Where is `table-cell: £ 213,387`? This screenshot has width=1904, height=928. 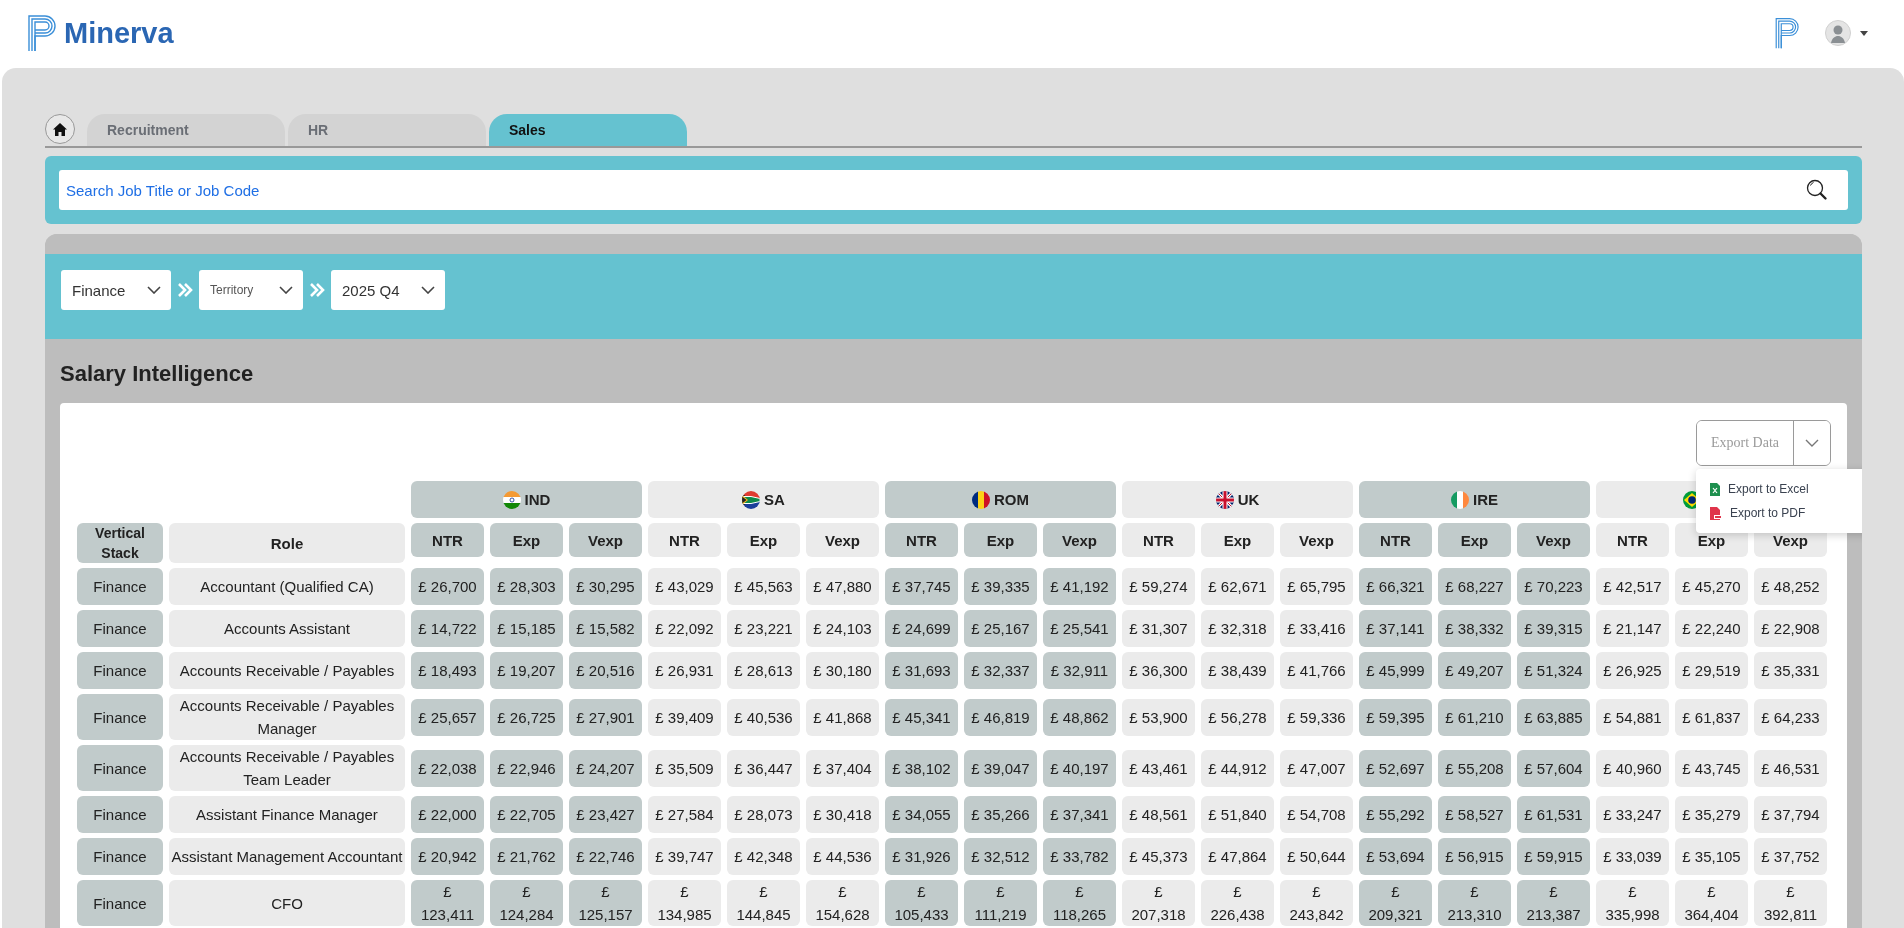
table-cell: £ 213,387 is located at coordinates (1553, 903).